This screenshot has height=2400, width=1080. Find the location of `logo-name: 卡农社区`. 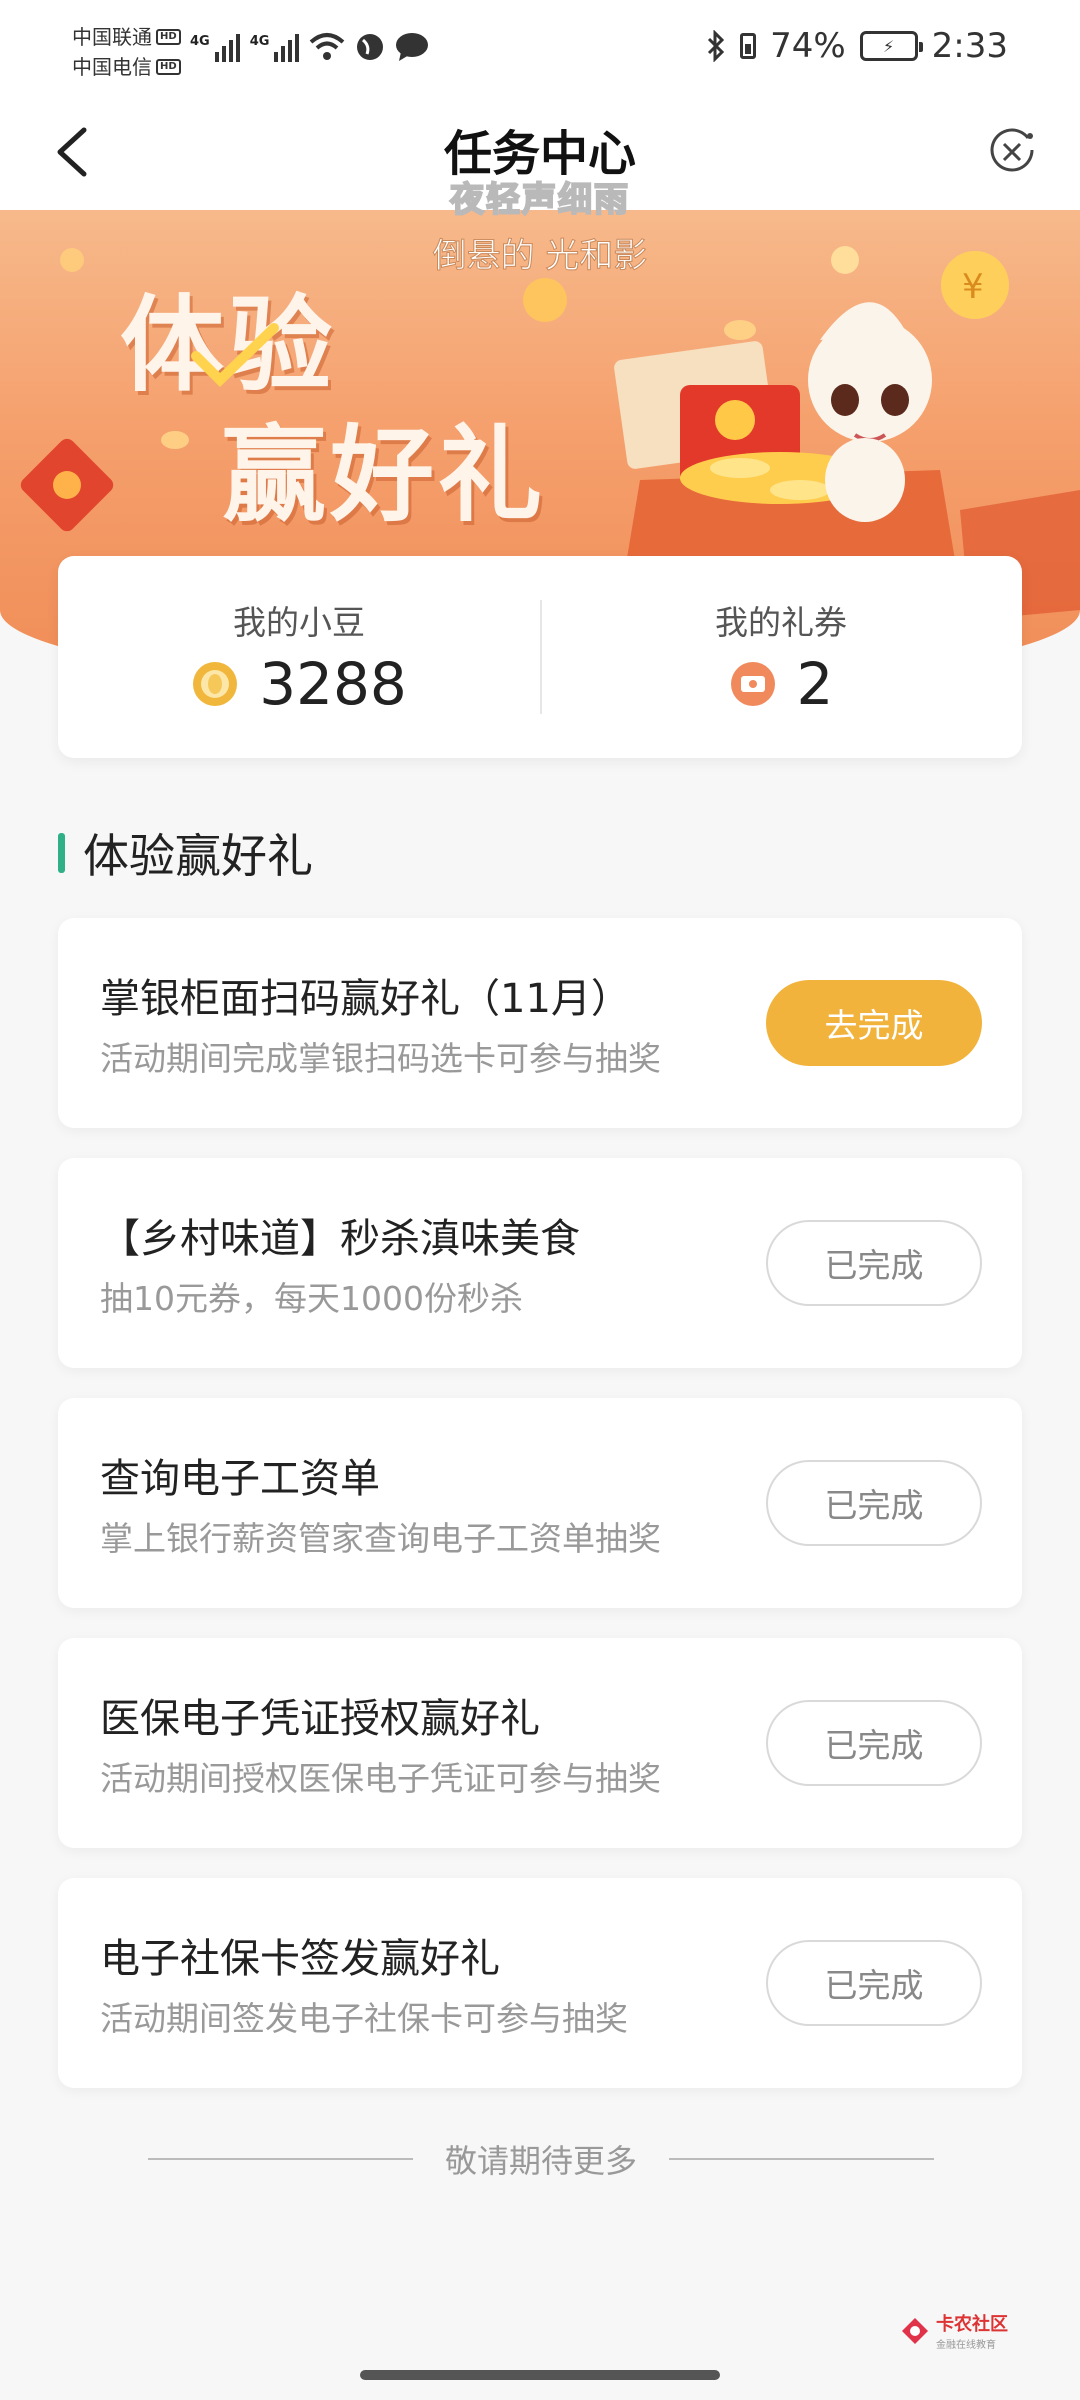

logo-name: 卡农社区 is located at coordinates (972, 2324).